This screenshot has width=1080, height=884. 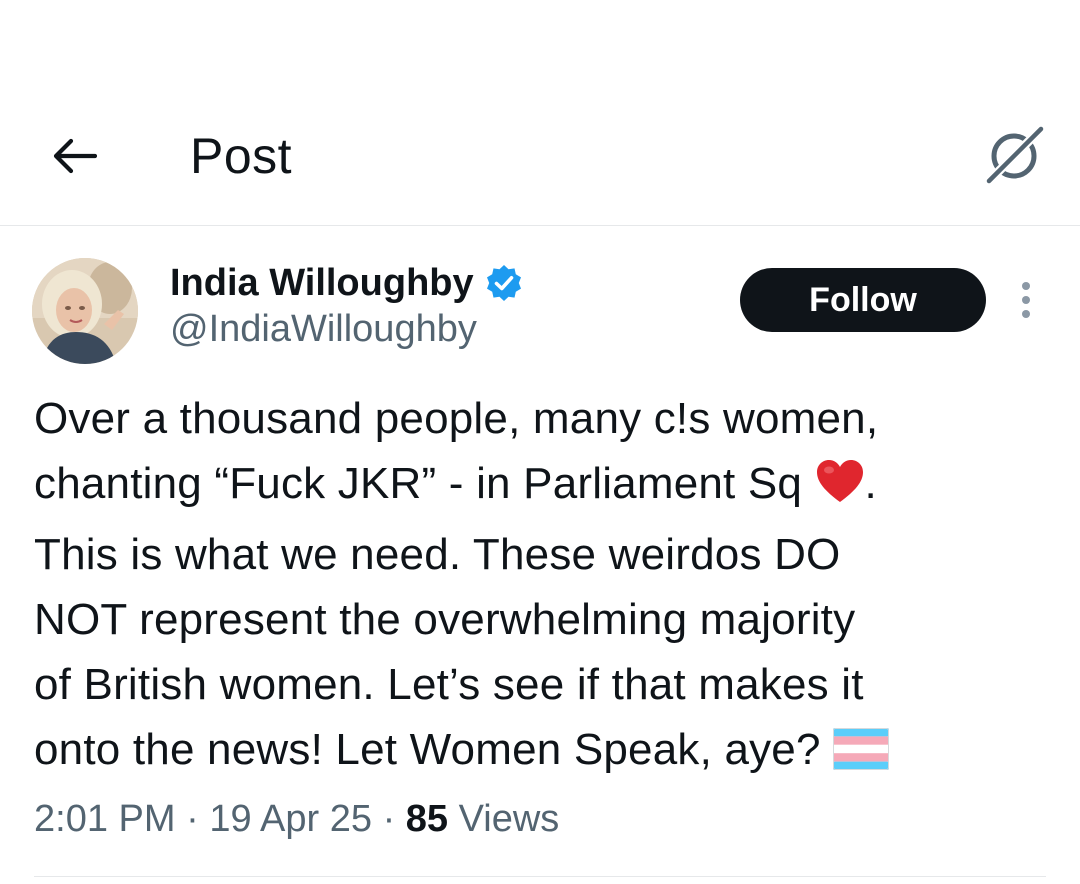 I want to click on author-display-name: India Willoughby, so click(x=347, y=283).